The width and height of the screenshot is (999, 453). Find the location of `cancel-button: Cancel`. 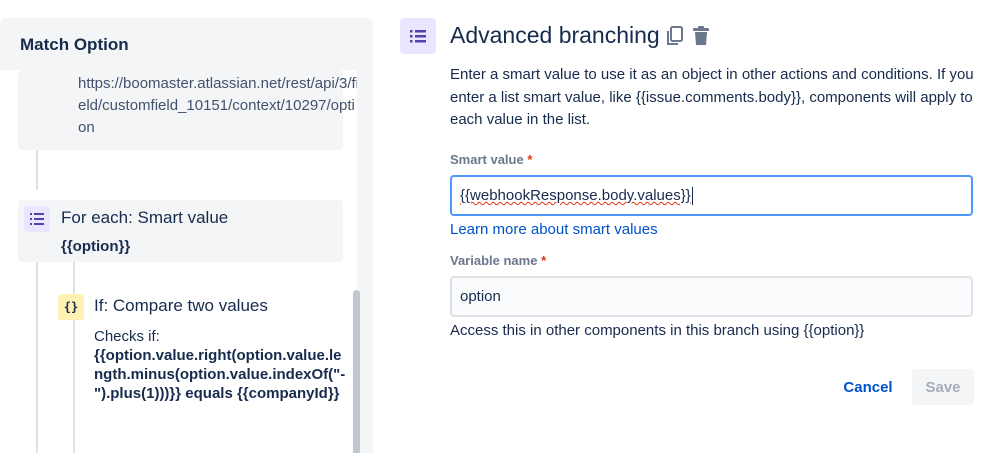

cancel-button: Cancel is located at coordinates (868, 387).